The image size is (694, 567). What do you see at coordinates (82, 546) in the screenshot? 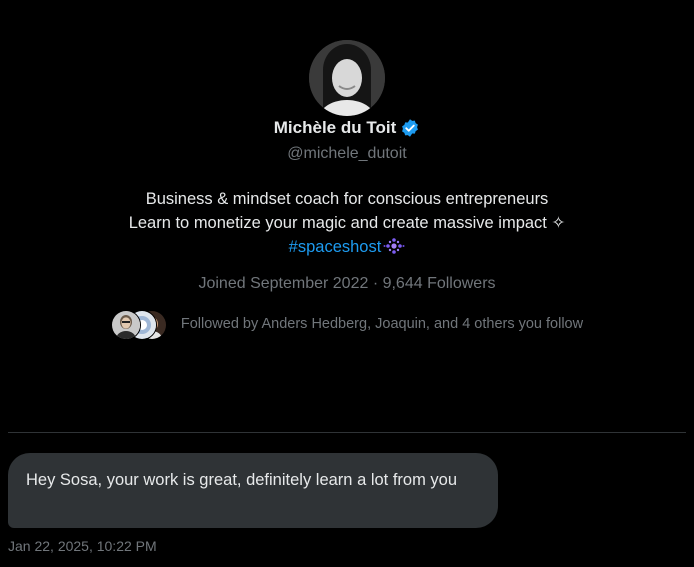
I see `message-timestamp: Jan 22, 2025, 10:22 PM` at bounding box center [82, 546].